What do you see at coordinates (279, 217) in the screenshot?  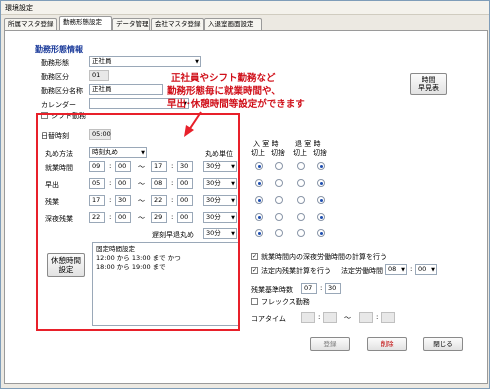 I see `shinya-nyu-kirisute-radio` at bounding box center [279, 217].